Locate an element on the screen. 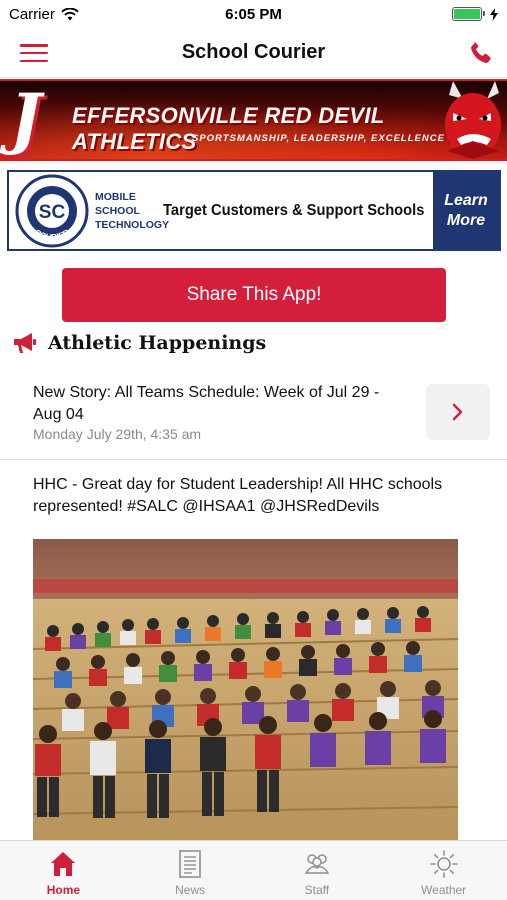  share-app-button: Share This App! is located at coordinates (254, 295).